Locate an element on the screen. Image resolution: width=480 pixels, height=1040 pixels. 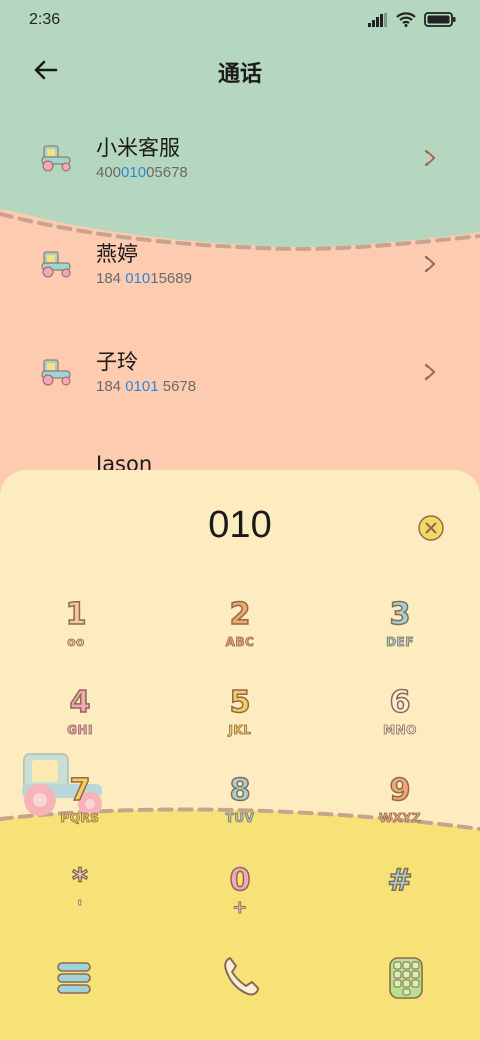
matched-digits: 0101 is located at coordinates (142, 386).